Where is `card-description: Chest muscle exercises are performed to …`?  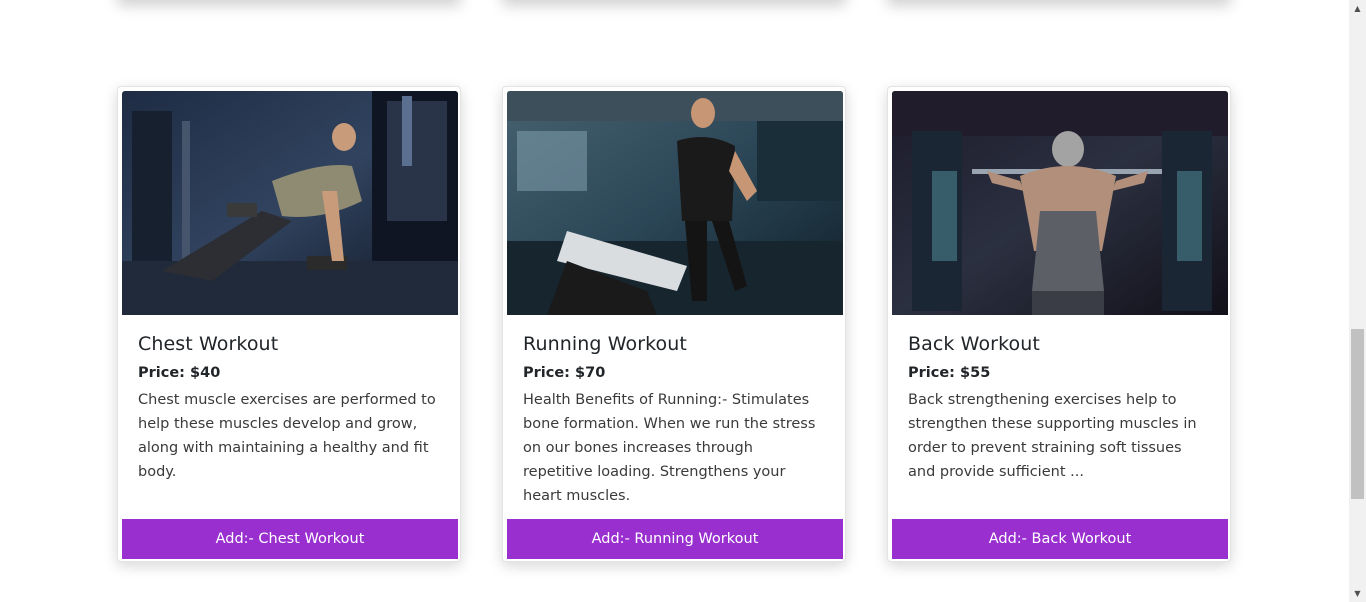
card-description: Chest muscle exercises are performed to … is located at coordinates (287, 436).